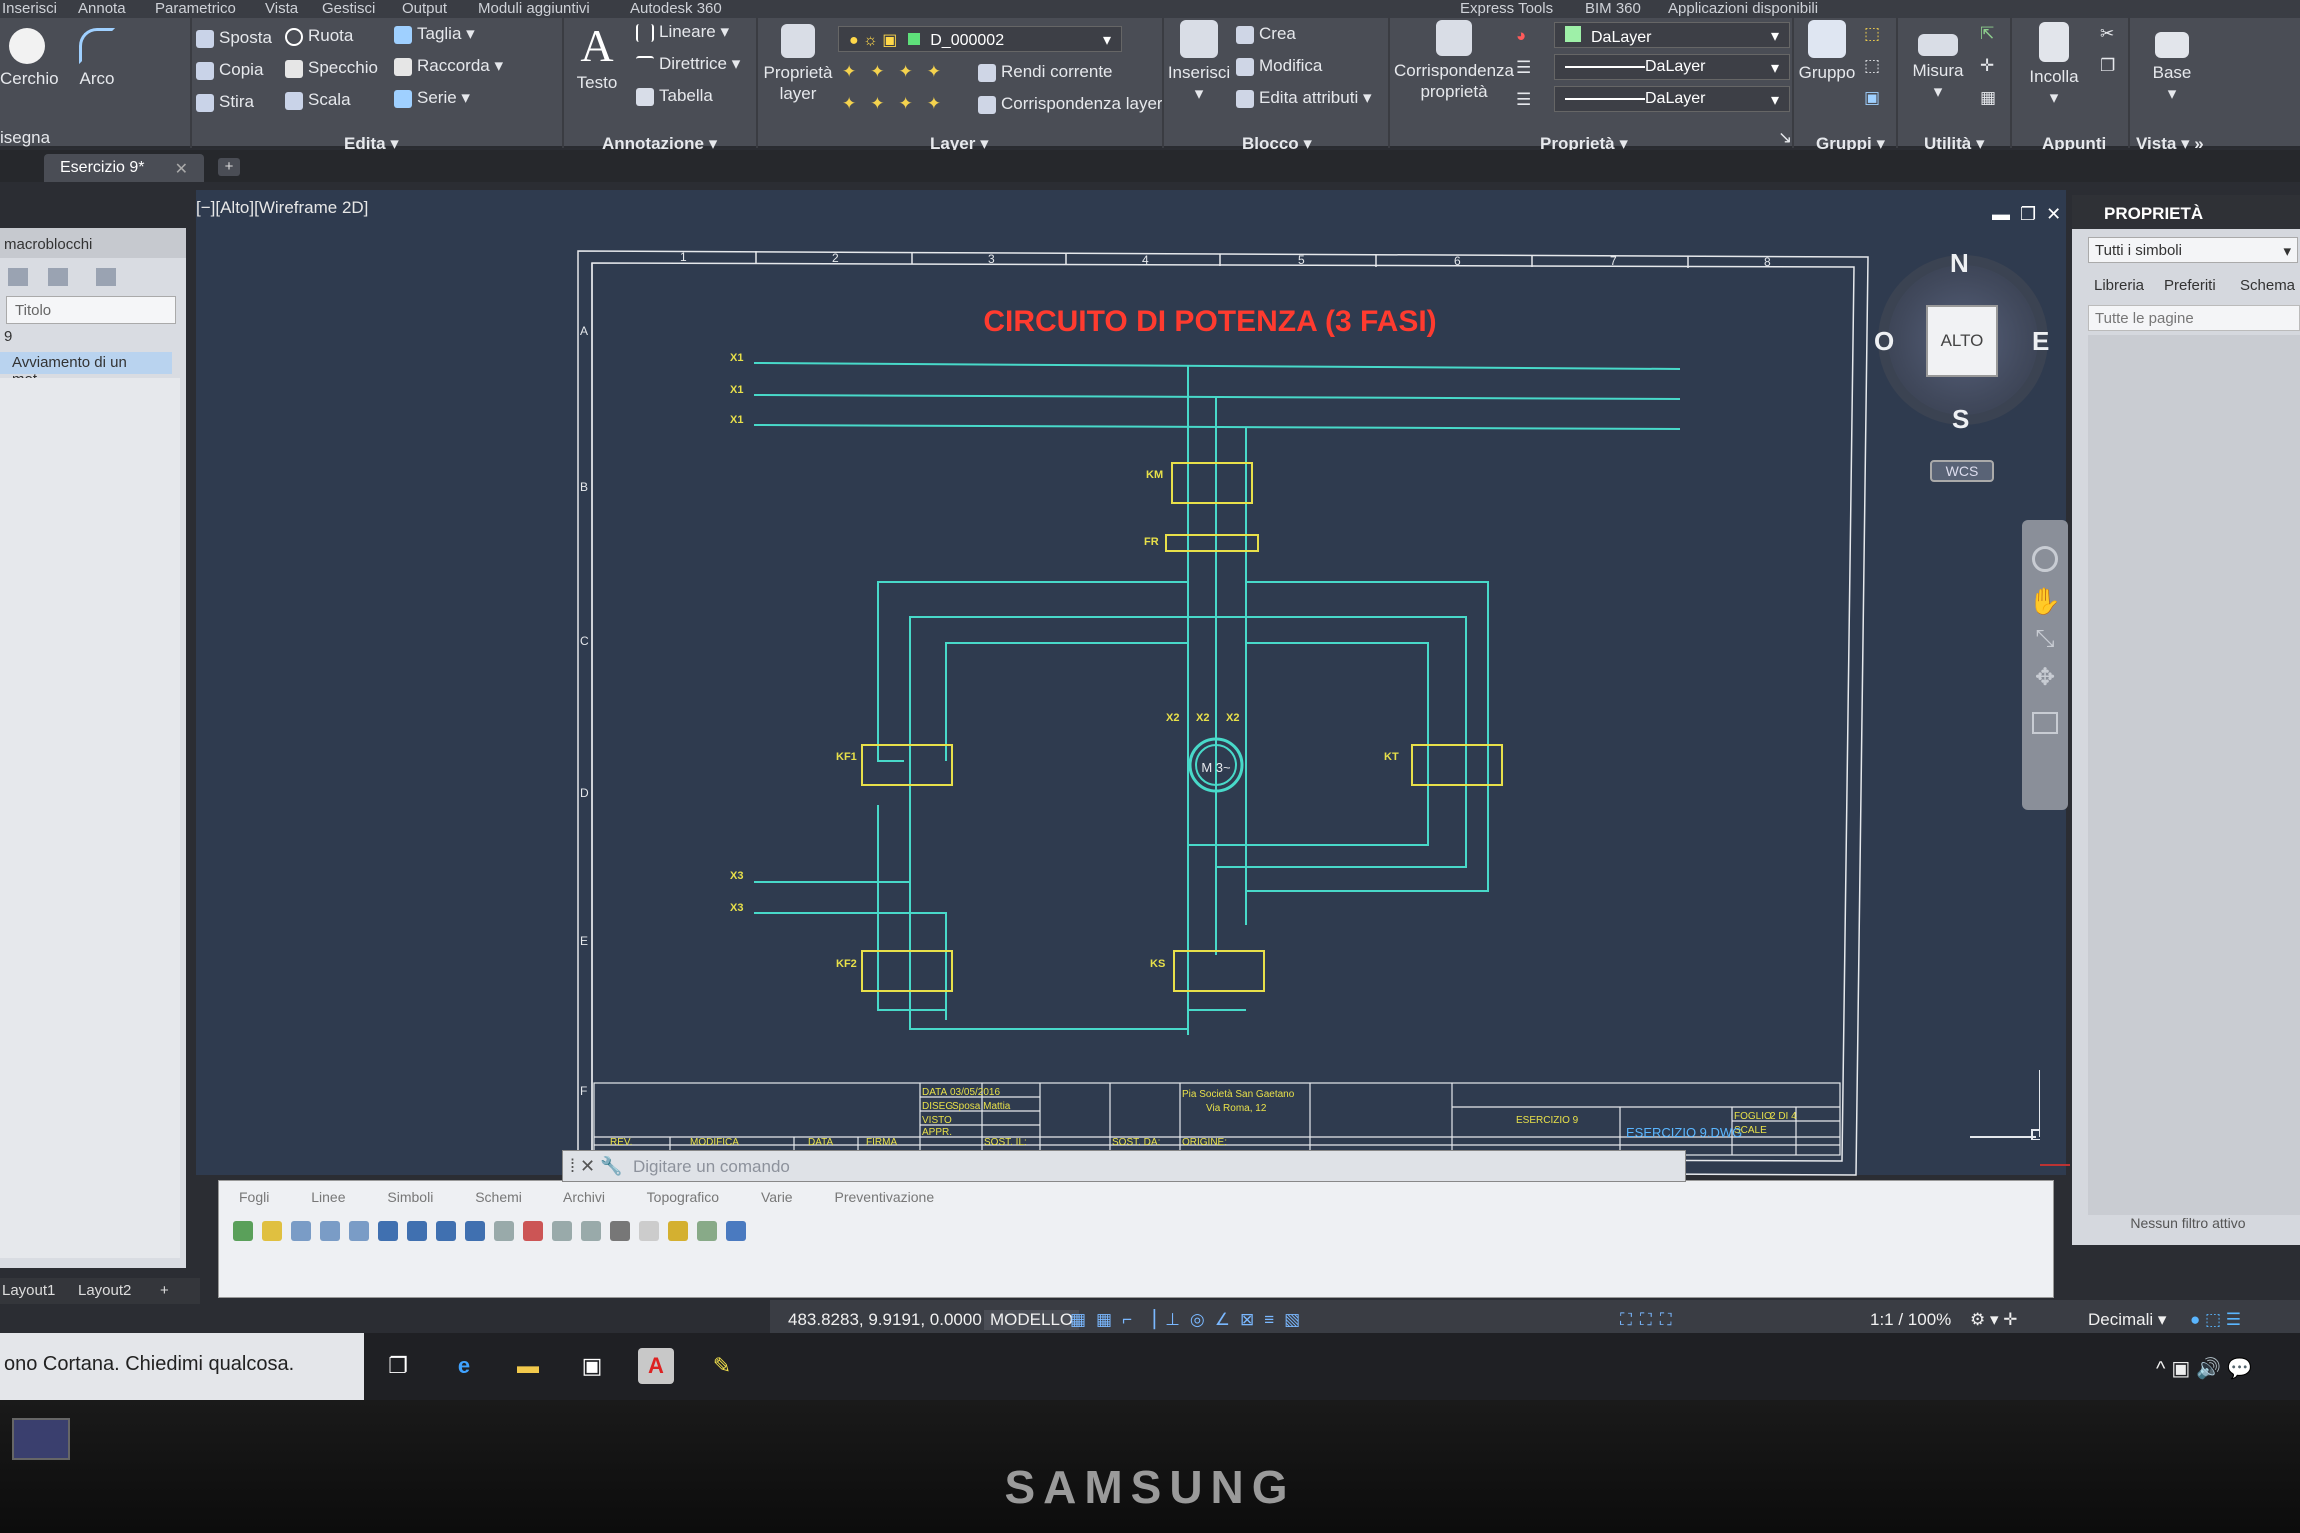 This screenshot has height=1533, width=2300. I want to click on linetype-icon: ☰, so click(1523, 68).